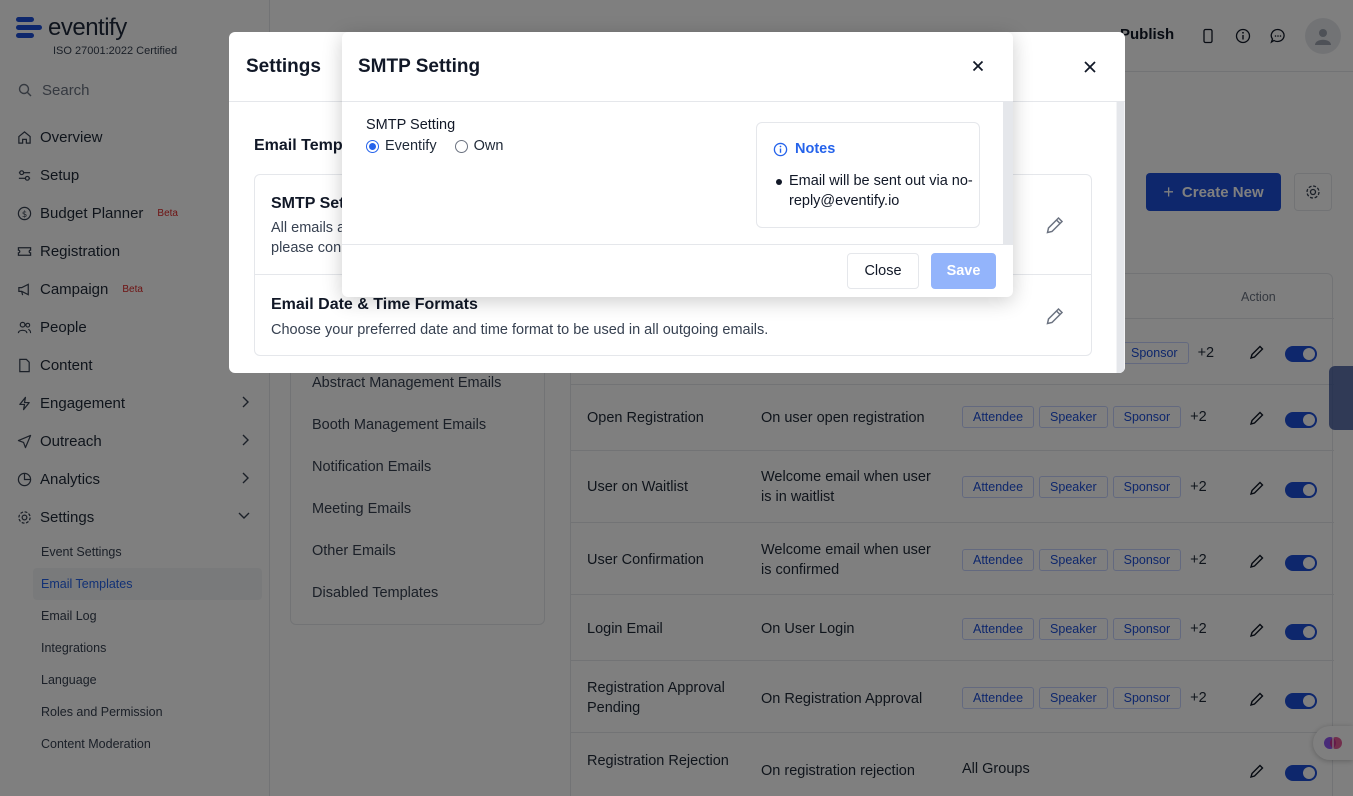 The width and height of the screenshot is (1353, 796). What do you see at coordinates (883, 271) in the screenshot?
I see `close-button: Close` at bounding box center [883, 271].